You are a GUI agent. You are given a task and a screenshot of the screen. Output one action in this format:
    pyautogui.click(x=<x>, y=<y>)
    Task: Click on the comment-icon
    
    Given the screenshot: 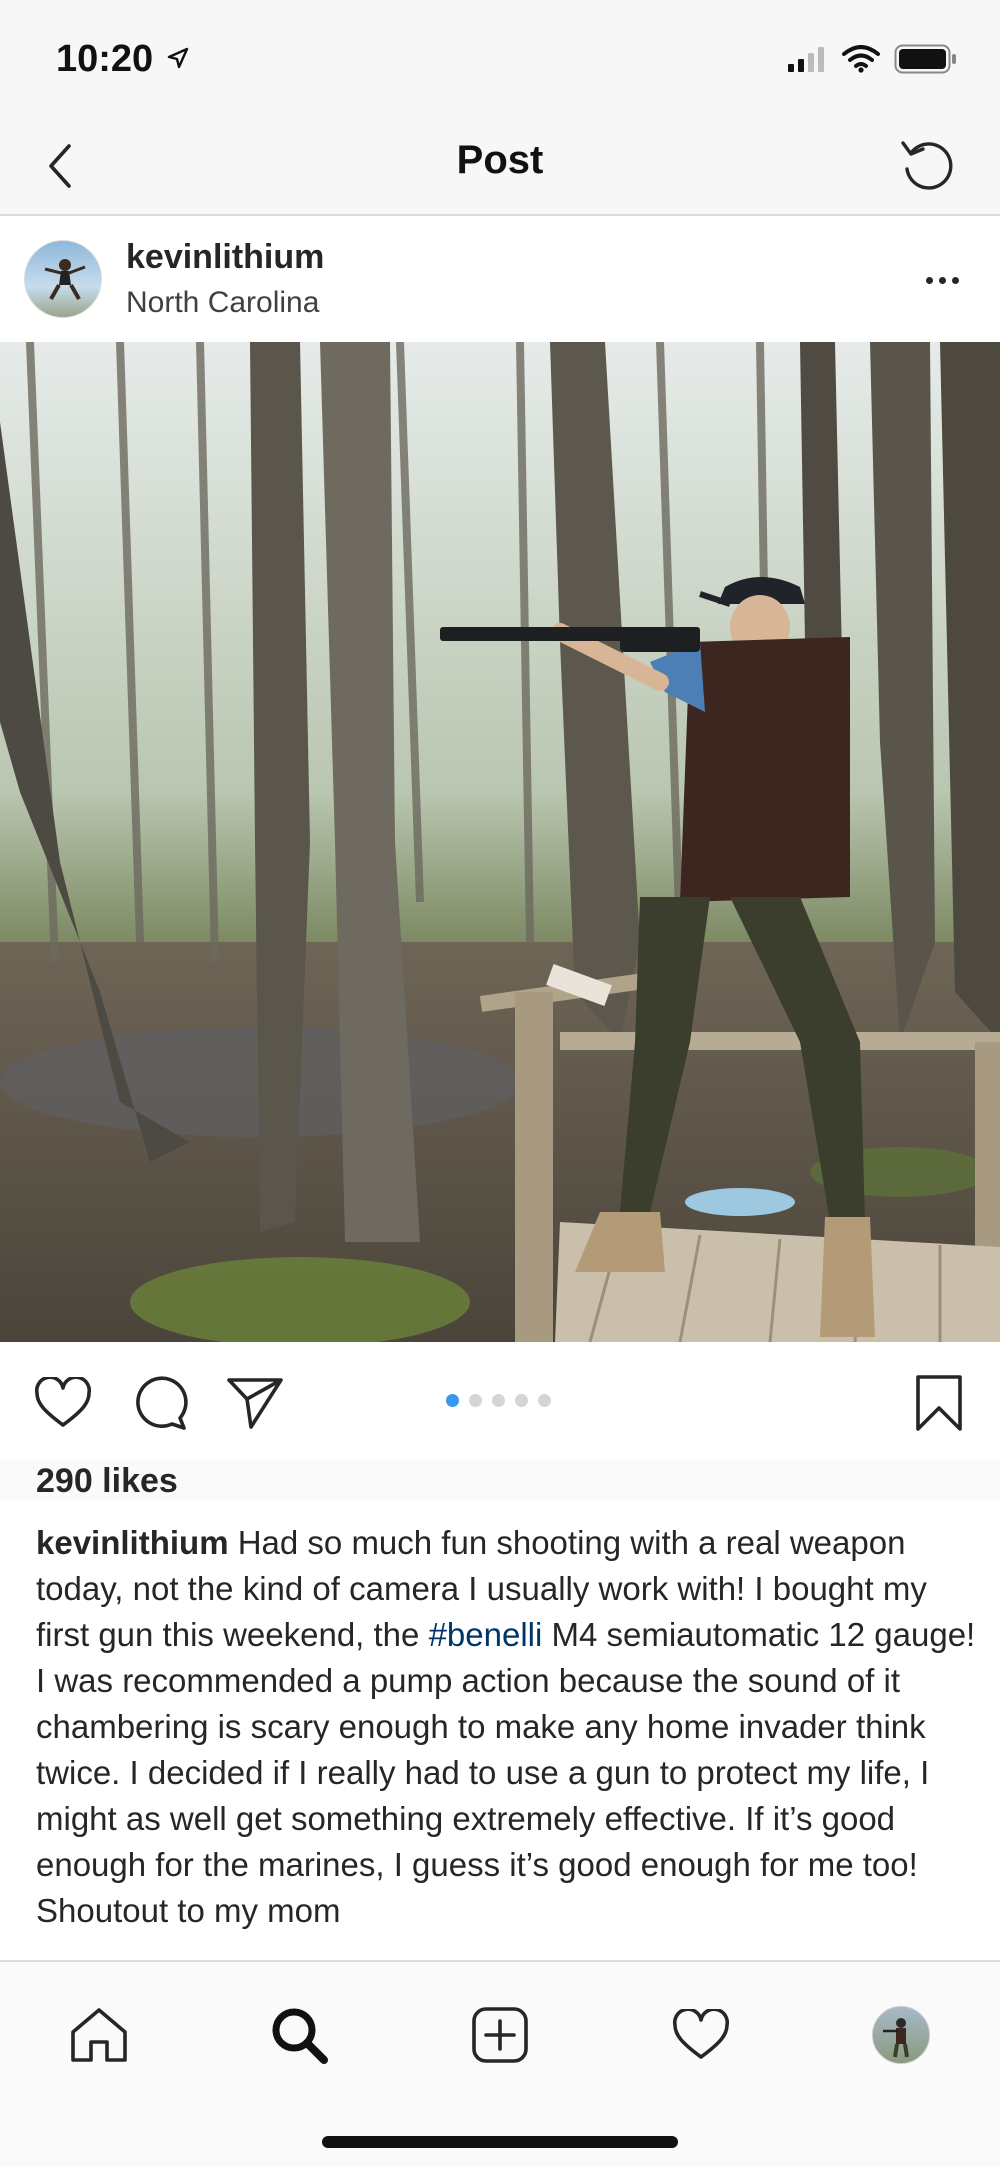 What is the action you would take?
    pyautogui.click(x=162, y=1403)
    